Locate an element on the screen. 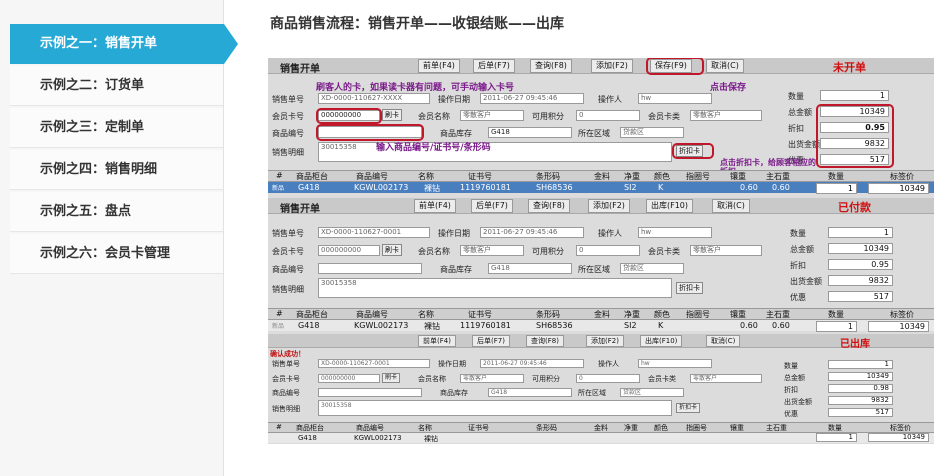  page-title: 商品销售流程：销售开单——收银结账——出库 is located at coordinates (417, 24).